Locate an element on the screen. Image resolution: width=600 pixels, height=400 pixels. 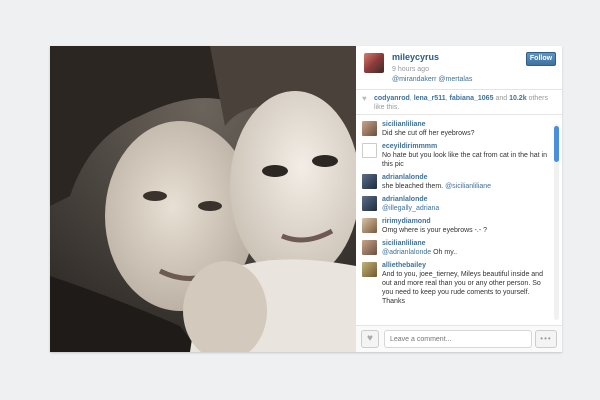
follow-button: Follow is located at coordinates (541, 59).